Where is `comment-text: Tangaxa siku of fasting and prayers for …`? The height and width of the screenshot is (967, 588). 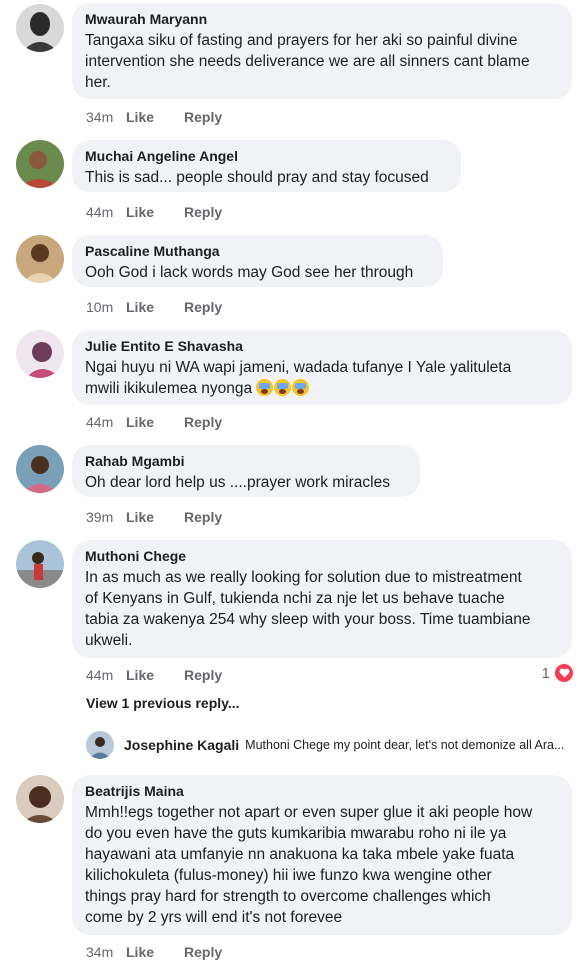 comment-text: Tangaxa siku of fasting and prayers for … is located at coordinates (322, 61).